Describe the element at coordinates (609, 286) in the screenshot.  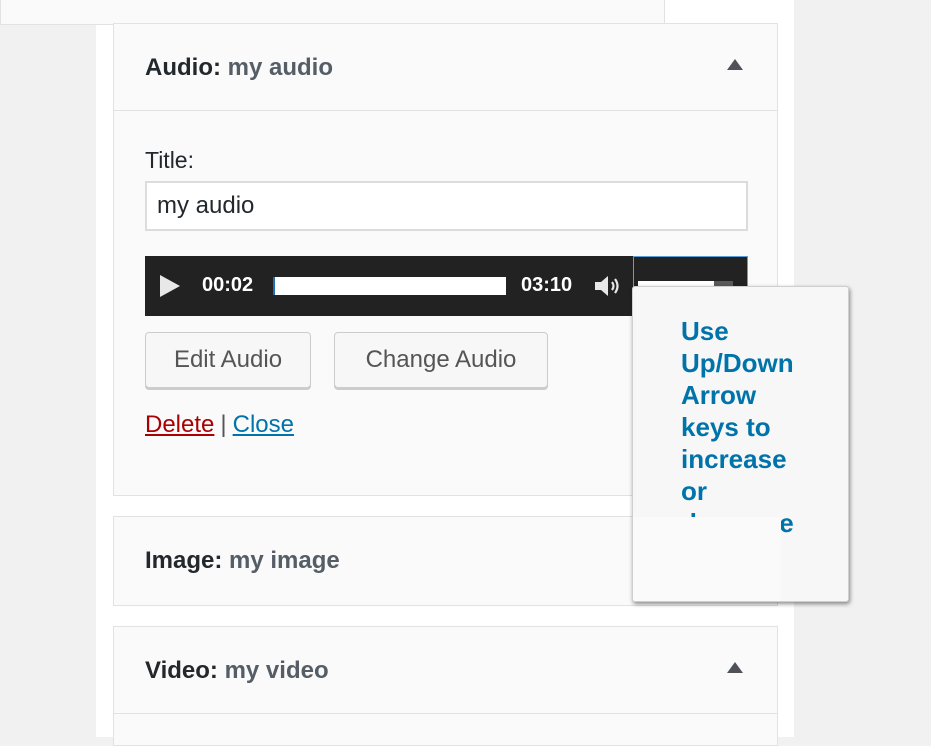
I see `speaker-icon` at that location.